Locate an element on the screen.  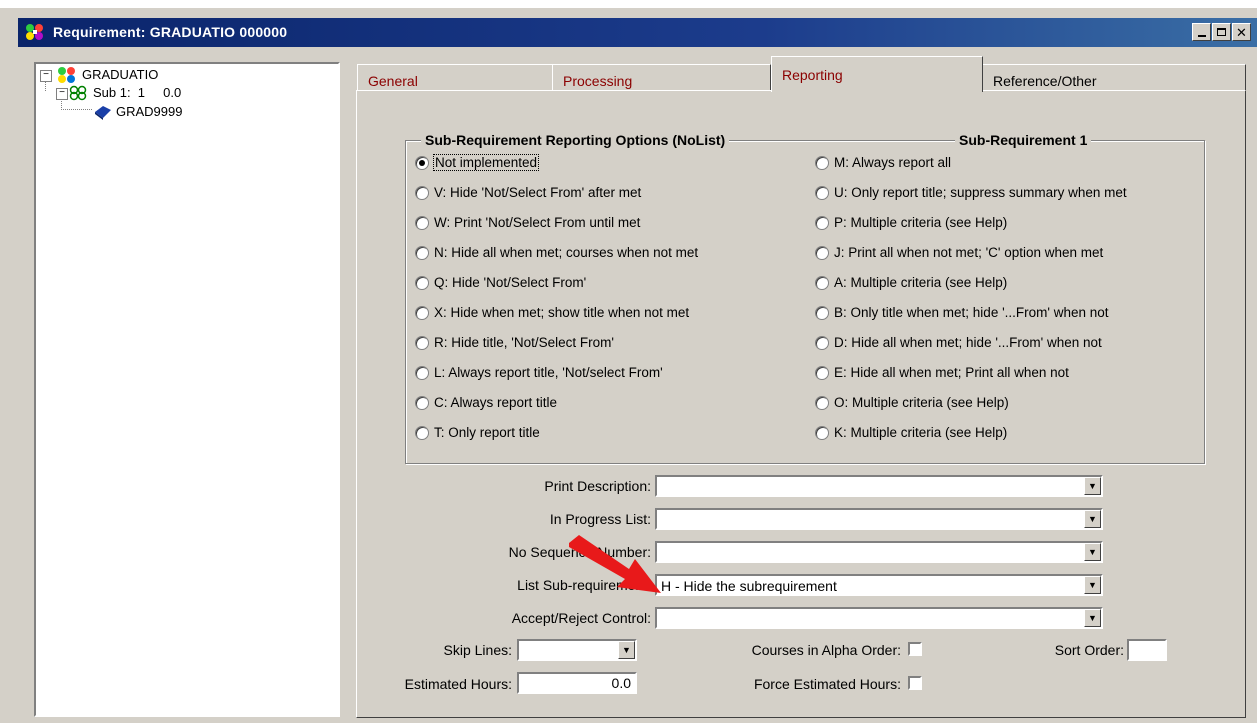
group-subtitle: Sub-Requirement 1 is located at coordinates (1023, 140).